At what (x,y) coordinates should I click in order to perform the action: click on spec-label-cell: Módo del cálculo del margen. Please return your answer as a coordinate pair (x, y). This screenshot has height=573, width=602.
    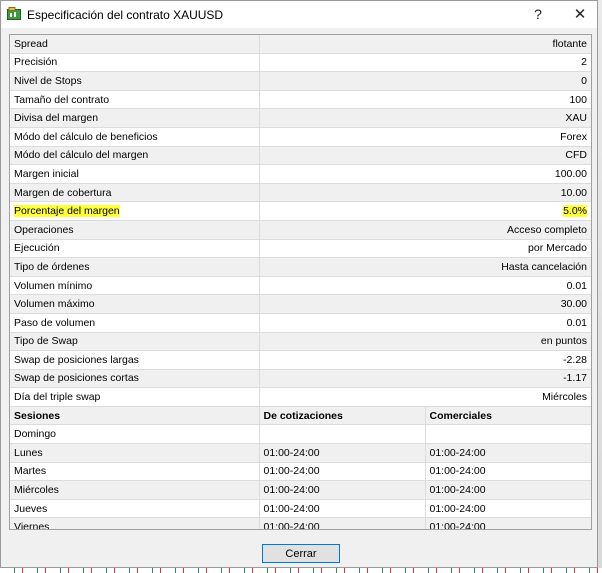
    Looking at the image, I should click on (135, 156).